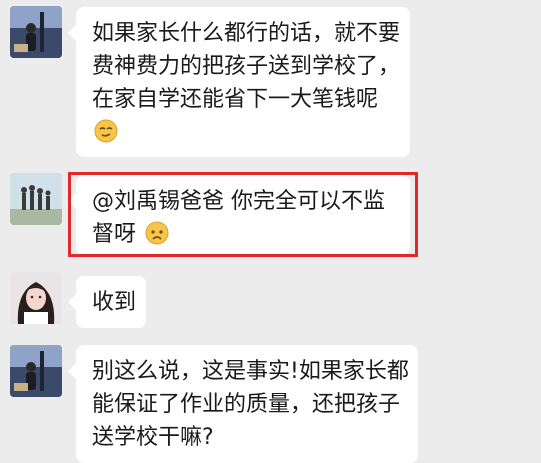  I want to click on message-1-line-2: 费神费力的把孩子送到学校了，, so click(246, 66).